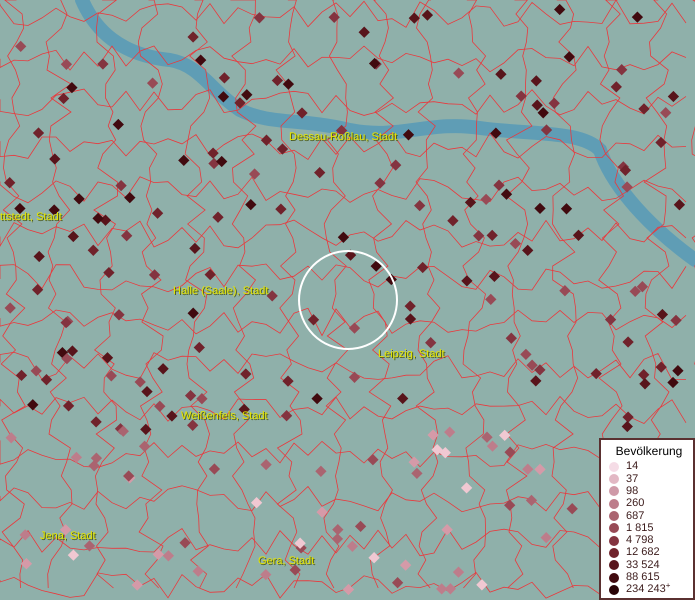 The width and height of the screenshot is (695, 600). What do you see at coordinates (632, 491) in the screenshot?
I see `legend-label: 98` at bounding box center [632, 491].